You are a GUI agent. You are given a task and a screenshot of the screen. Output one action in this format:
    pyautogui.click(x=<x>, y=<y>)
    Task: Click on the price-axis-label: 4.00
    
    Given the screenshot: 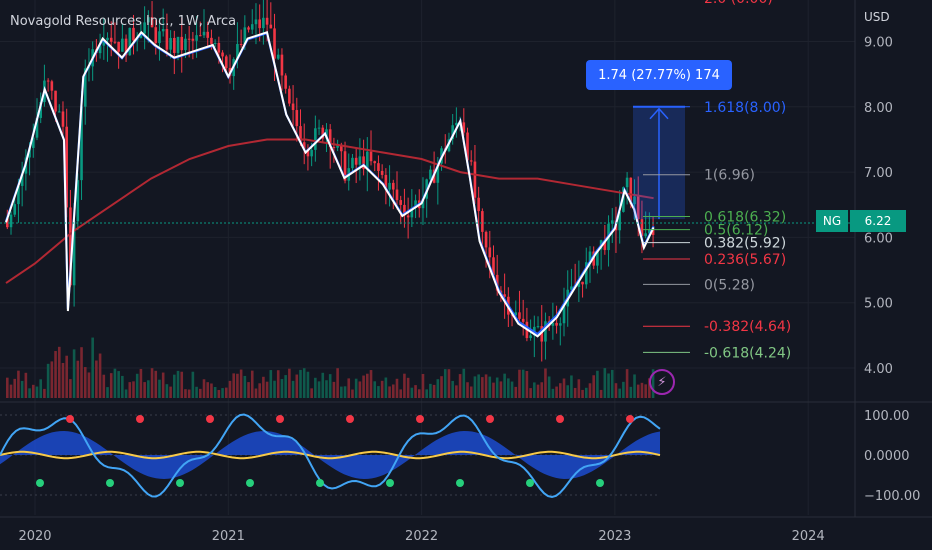 What is the action you would take?
    pyautogui.click(x=878, y=369)
    